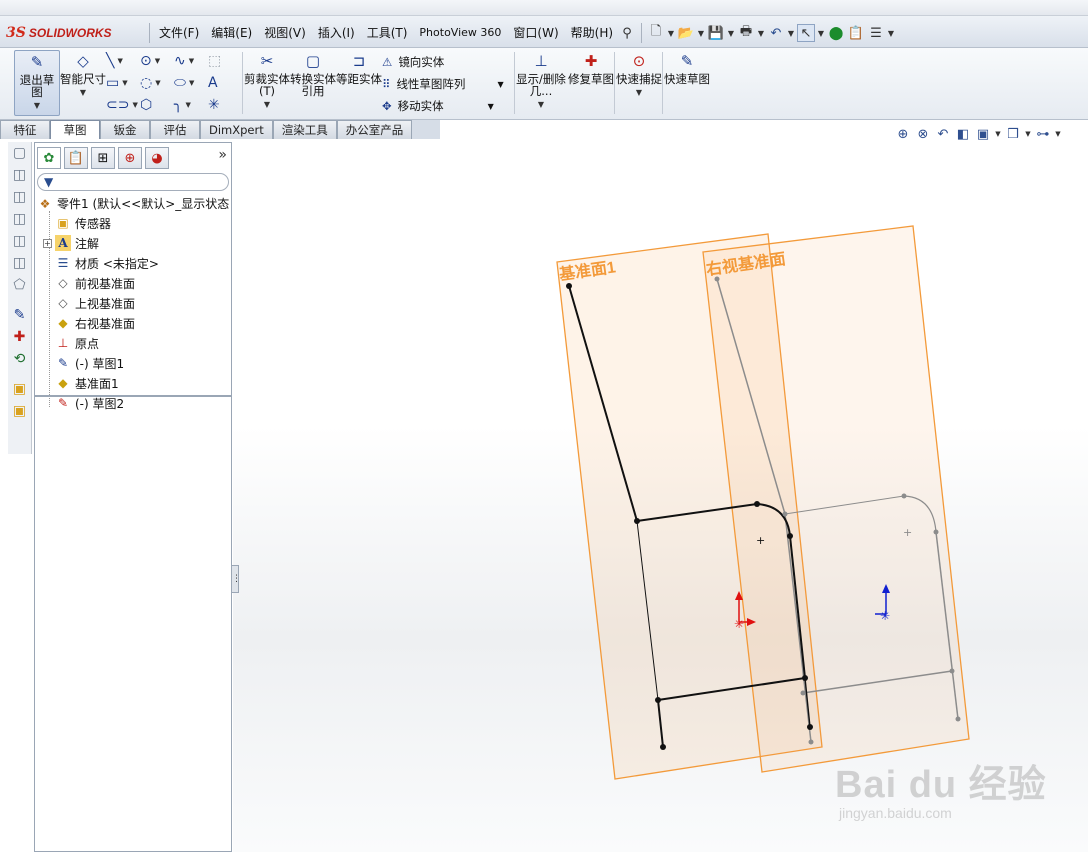 This screenshot has height=852, width=1088. What do you see at coordinates (123, 105) in the screenshot?
I see `slot-tool: ⊂⊃ ▼` at bounding box center [123, 105].